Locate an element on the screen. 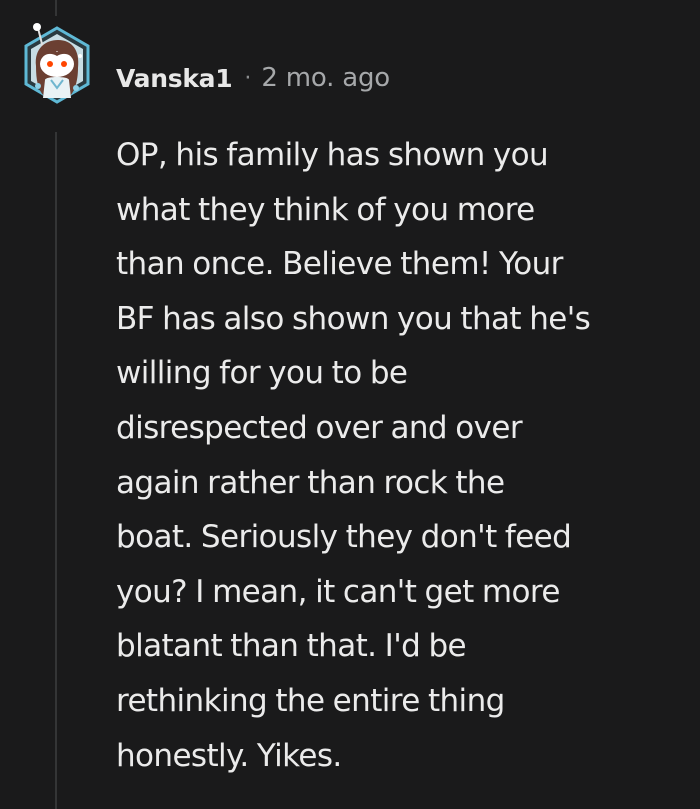  thread-line-top is located at coordinates (56, 8).